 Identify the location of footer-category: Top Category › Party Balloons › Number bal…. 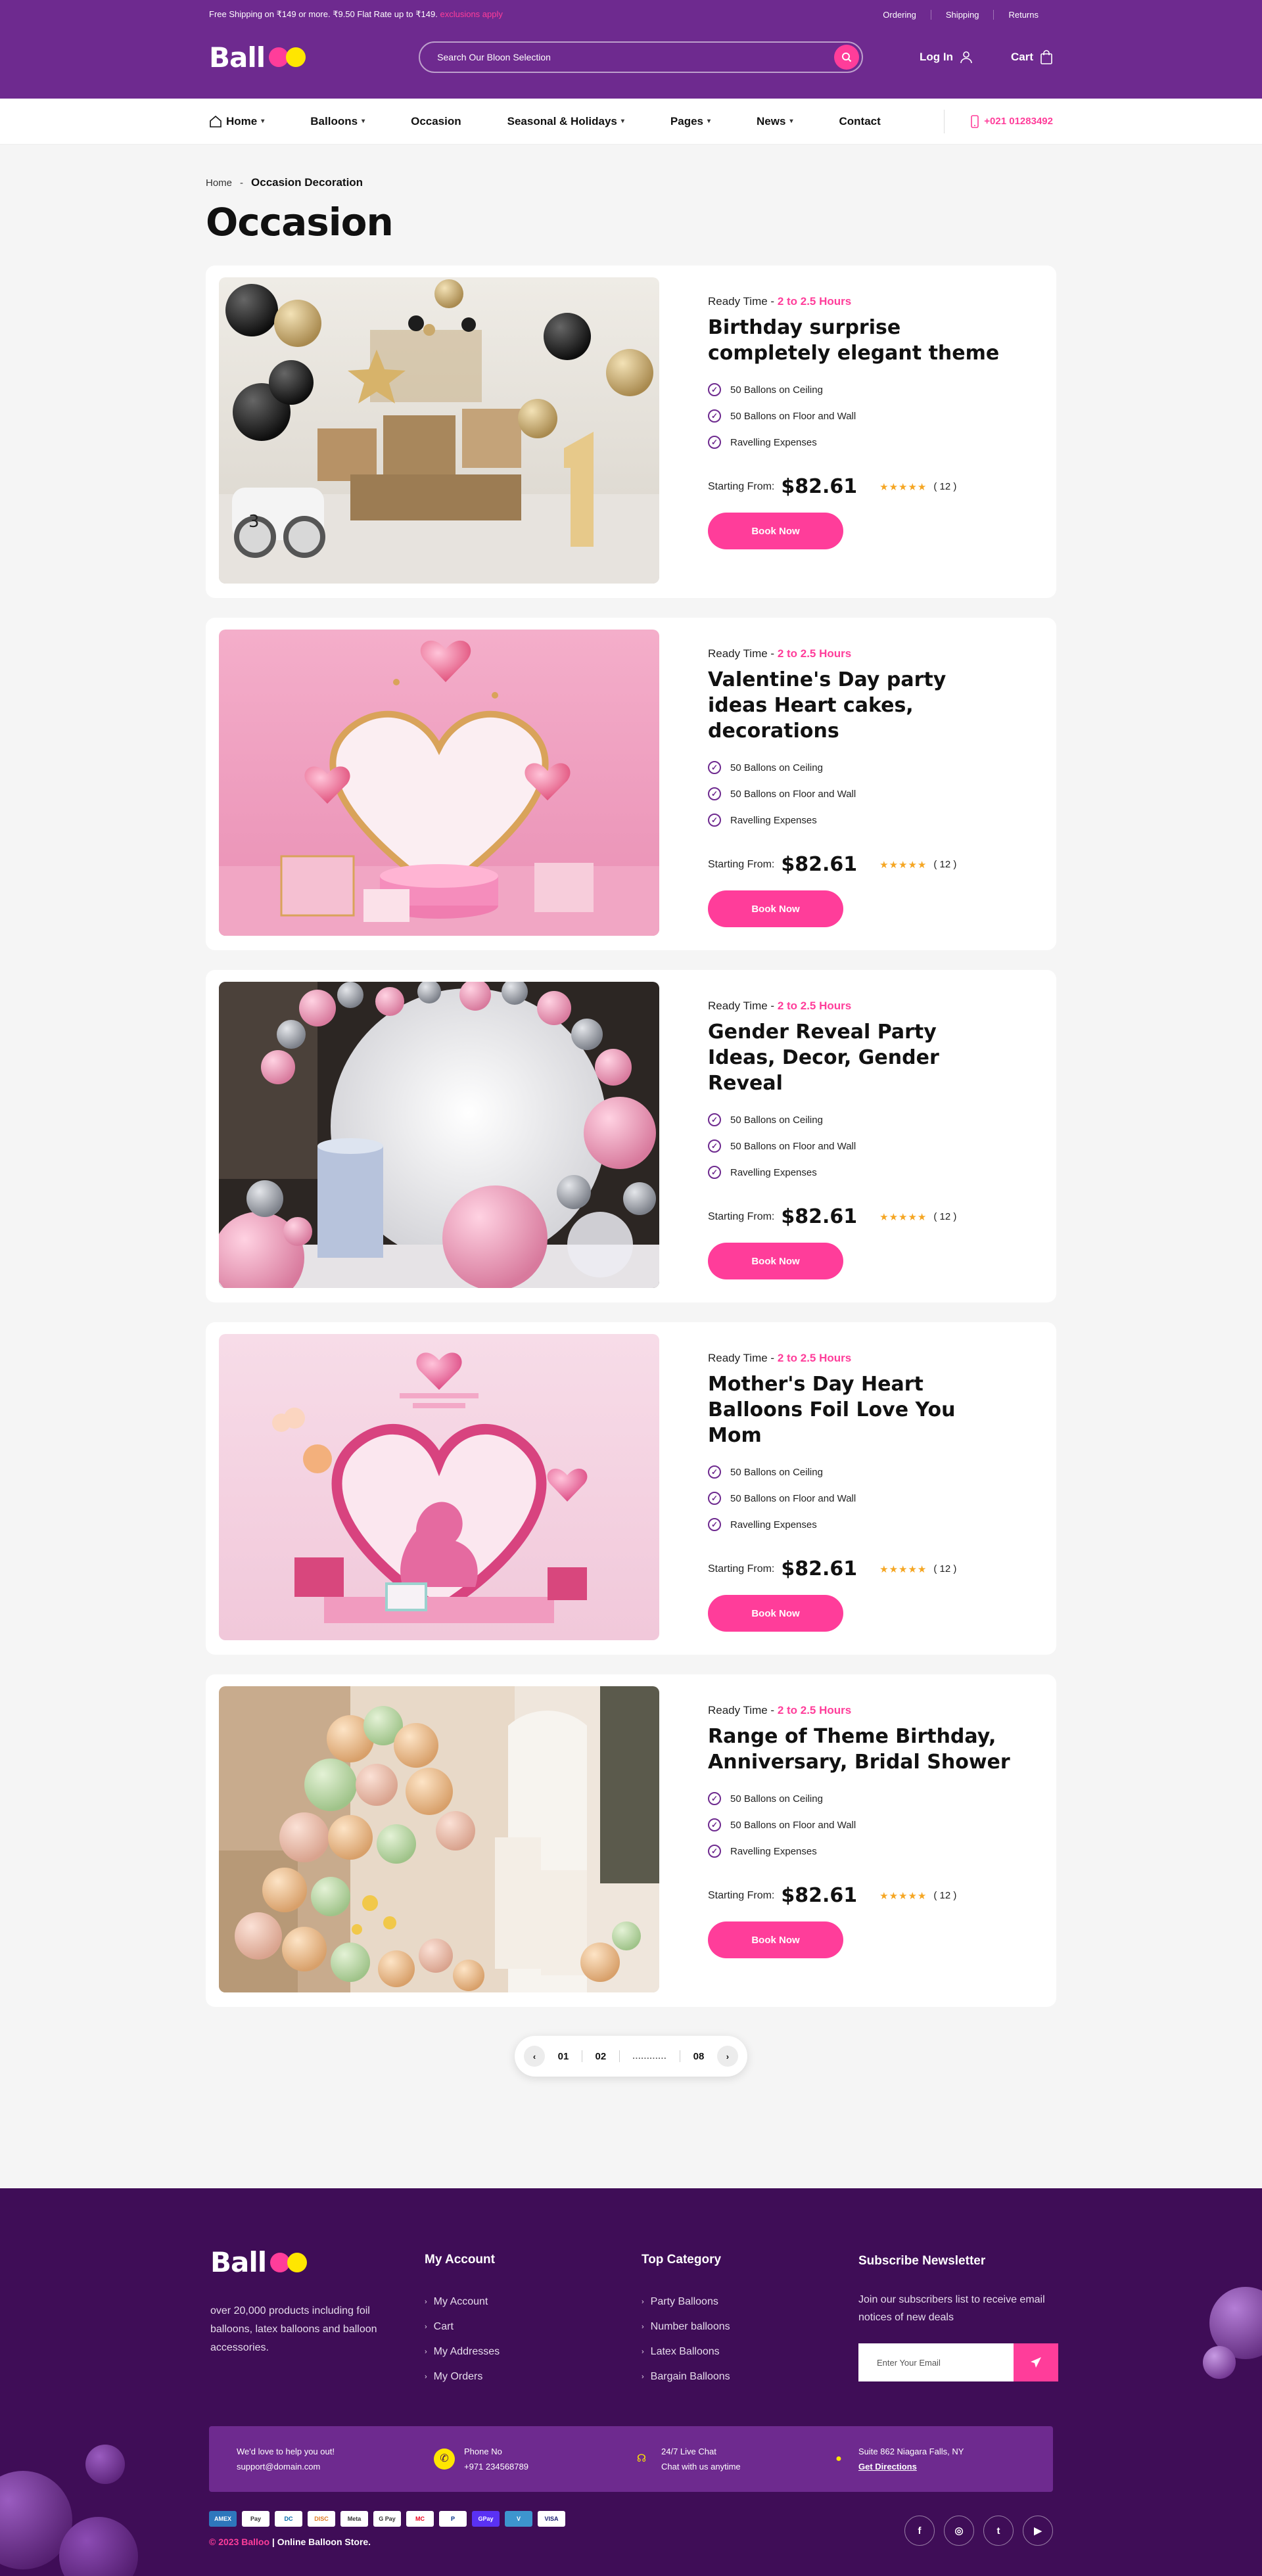
(686, 2321).